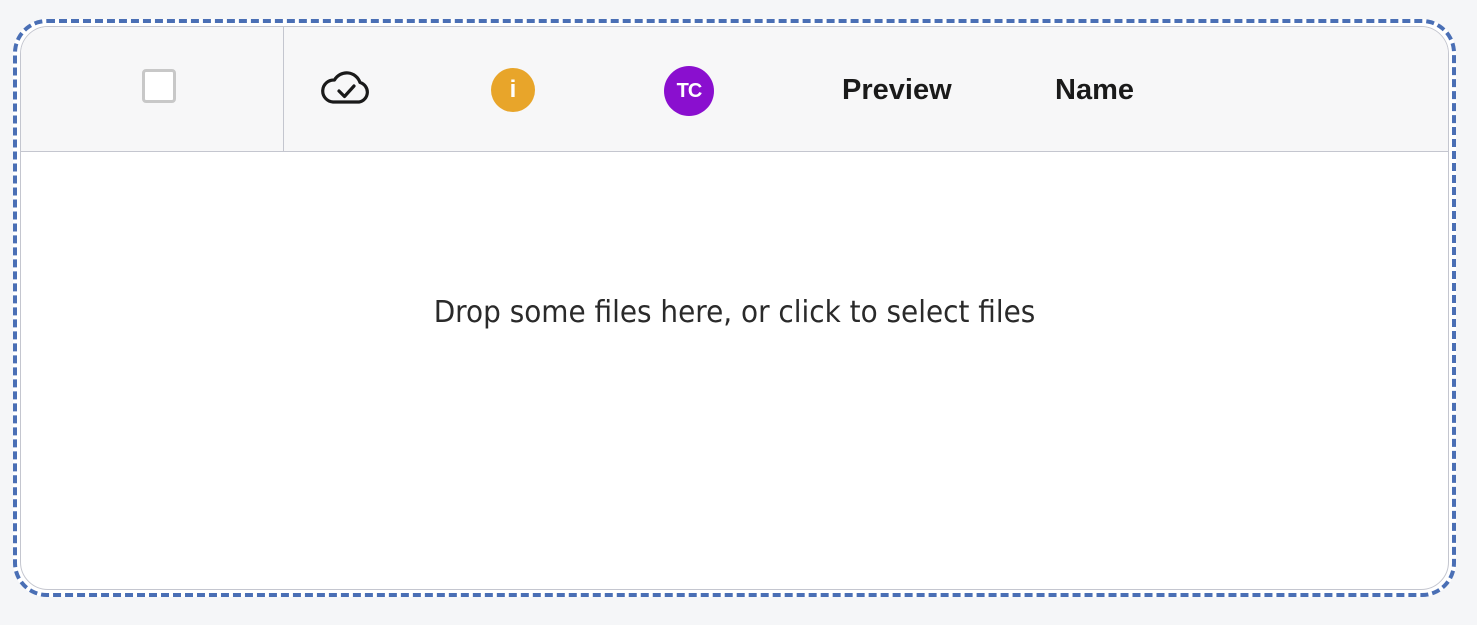 The image size is (1477, 625). Describe the element at coordinates (1094, 90) in the screenshot. I see `column-header-name: Name` at that location.